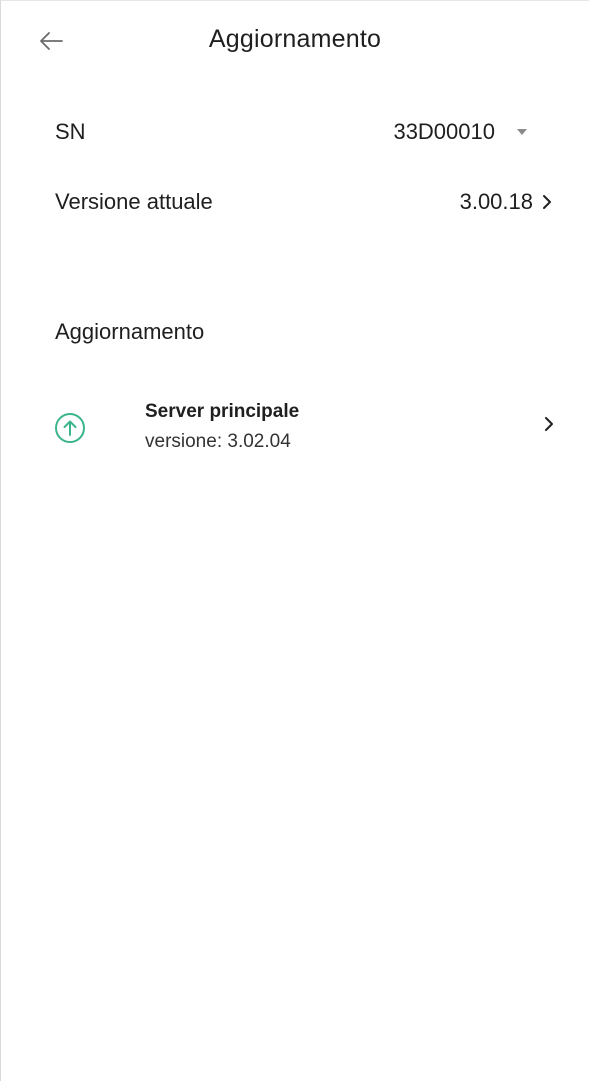 This screenshot has height=1081, width=589. I want to click on current-version-value: 3.00.18, so click(496, 201).